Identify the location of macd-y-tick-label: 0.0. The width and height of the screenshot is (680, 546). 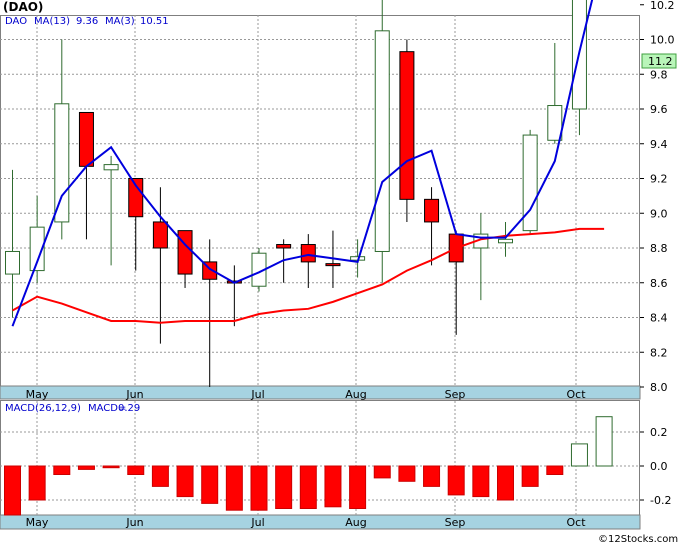
(659, 466).